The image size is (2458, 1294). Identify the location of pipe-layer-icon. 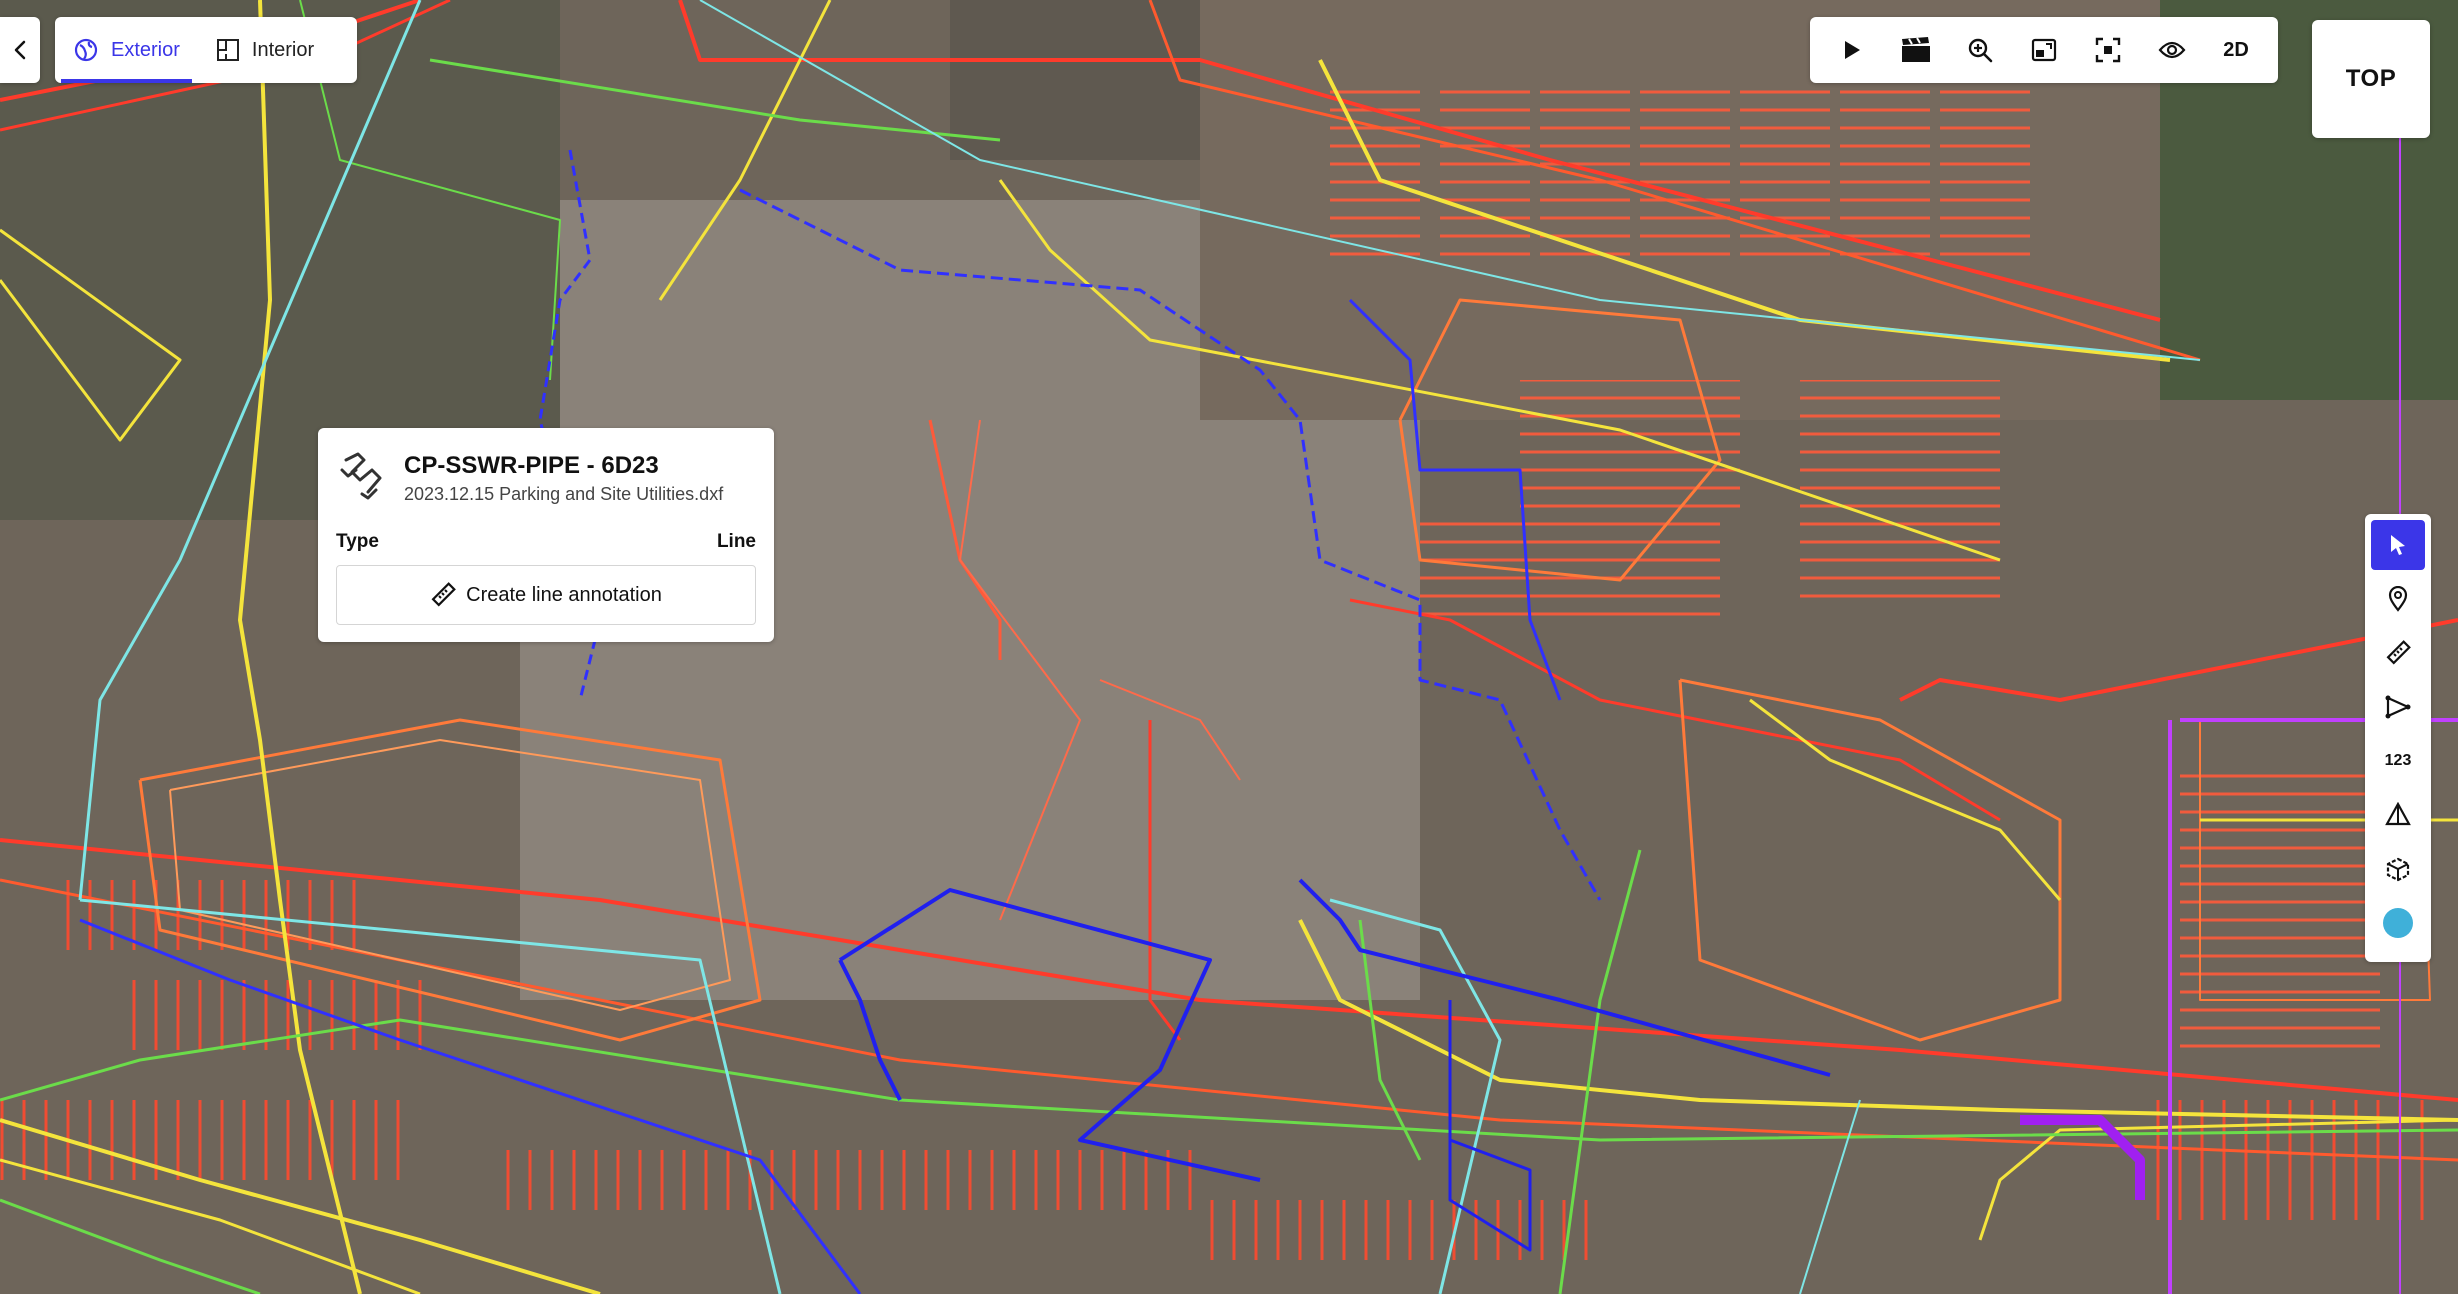
(361, 476).